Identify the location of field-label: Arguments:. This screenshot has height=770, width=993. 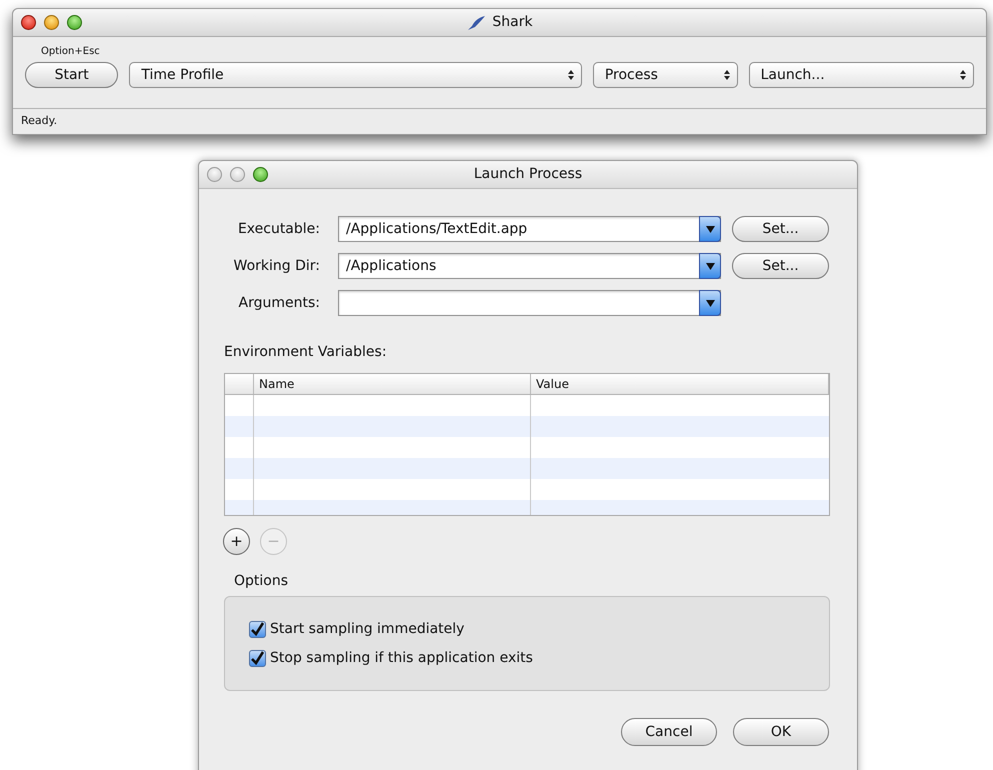
(279, 303).